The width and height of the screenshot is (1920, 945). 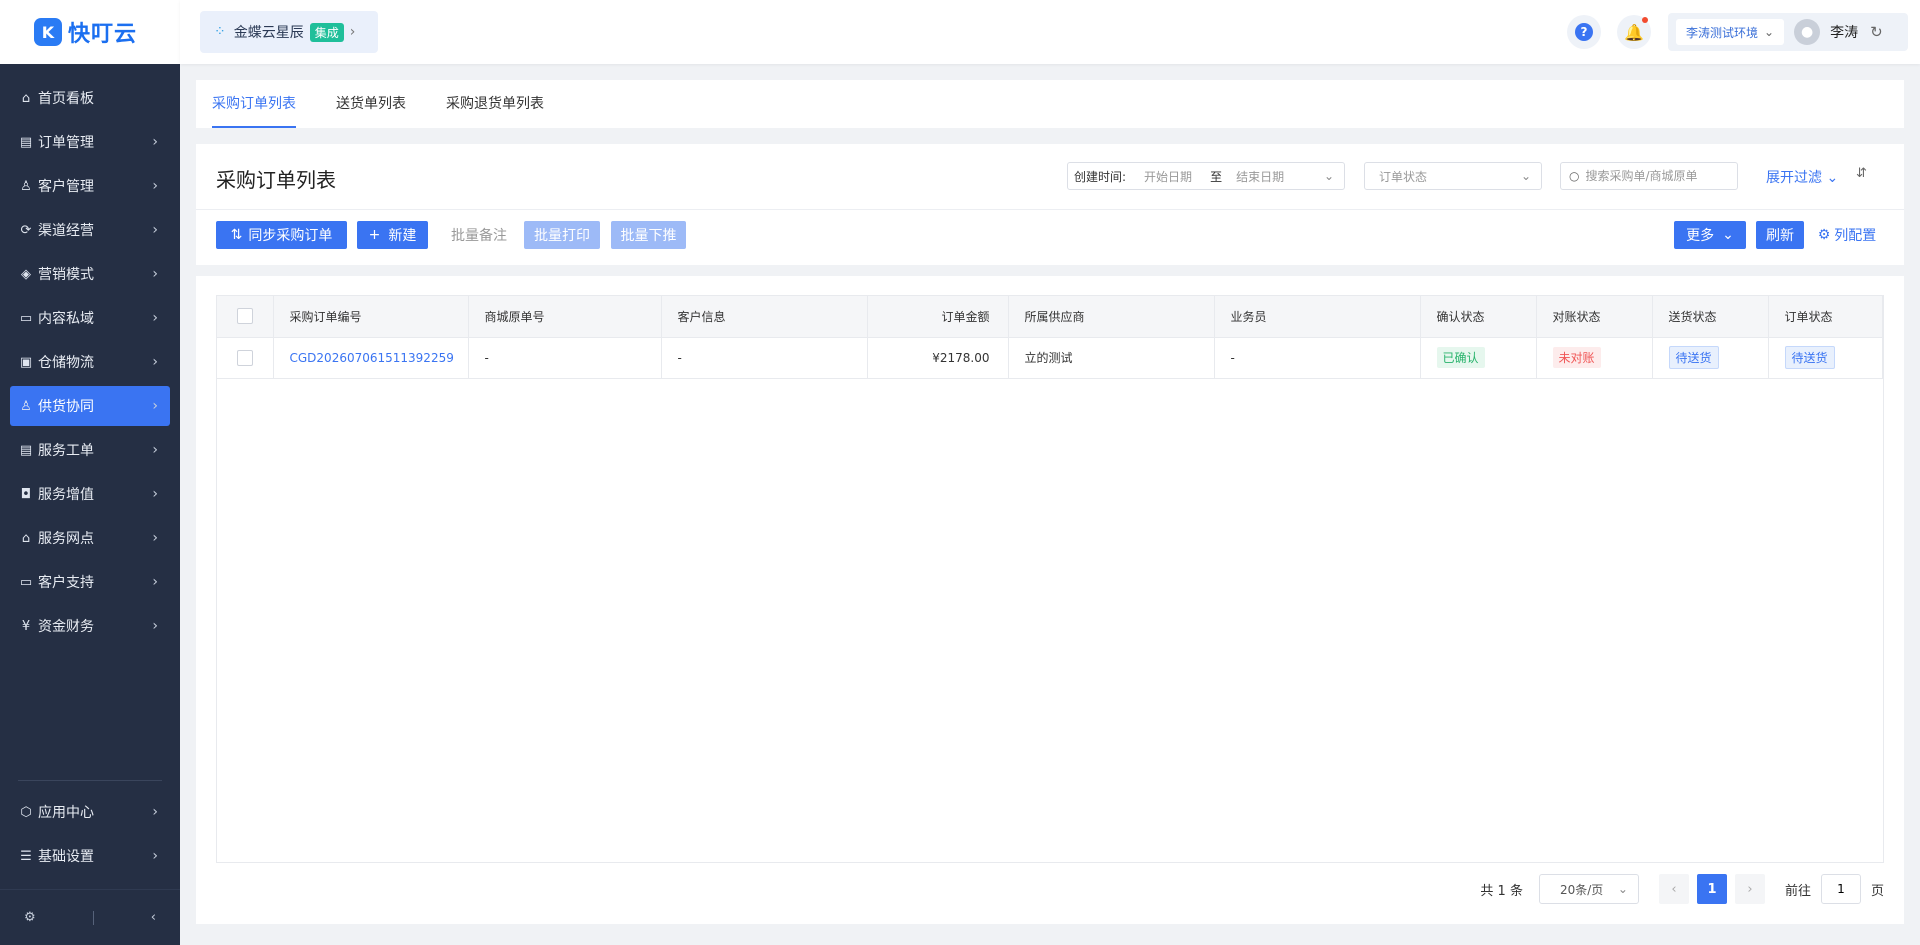 What do you see at coordinates (1050, 32) in the screenshot?
I see `top-header: ⁘ 金蝶云星辰 集成 › ? 🔔 李涛测试环境 ⌄ ● 李涛 ↻` at bounding box center [1050, 32].